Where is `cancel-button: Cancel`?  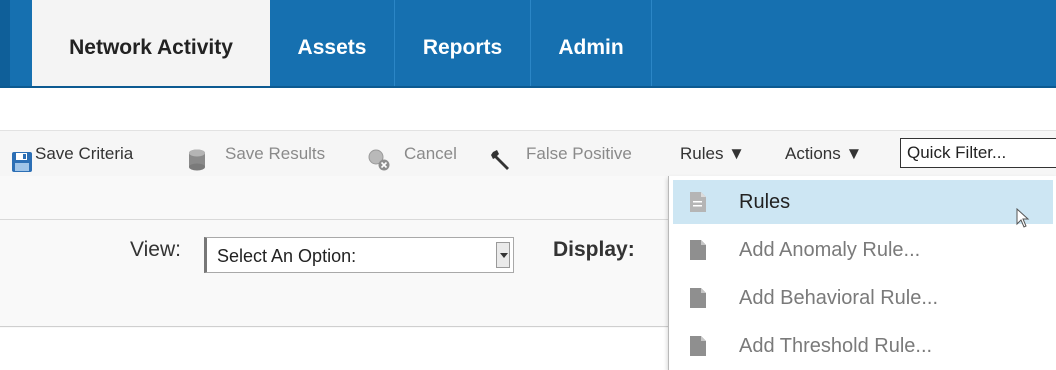
cancel-button: Cancel is located at coordinates (421, 154).